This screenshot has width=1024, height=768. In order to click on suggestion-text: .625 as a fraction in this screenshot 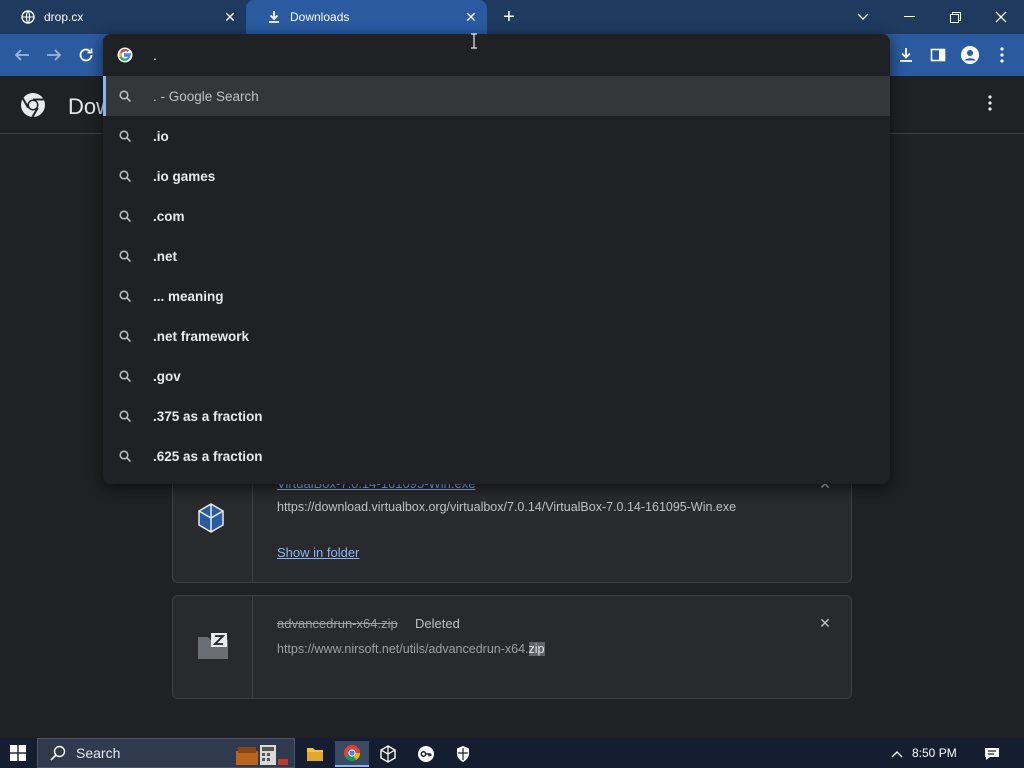, I will do `click(208, 456)`.